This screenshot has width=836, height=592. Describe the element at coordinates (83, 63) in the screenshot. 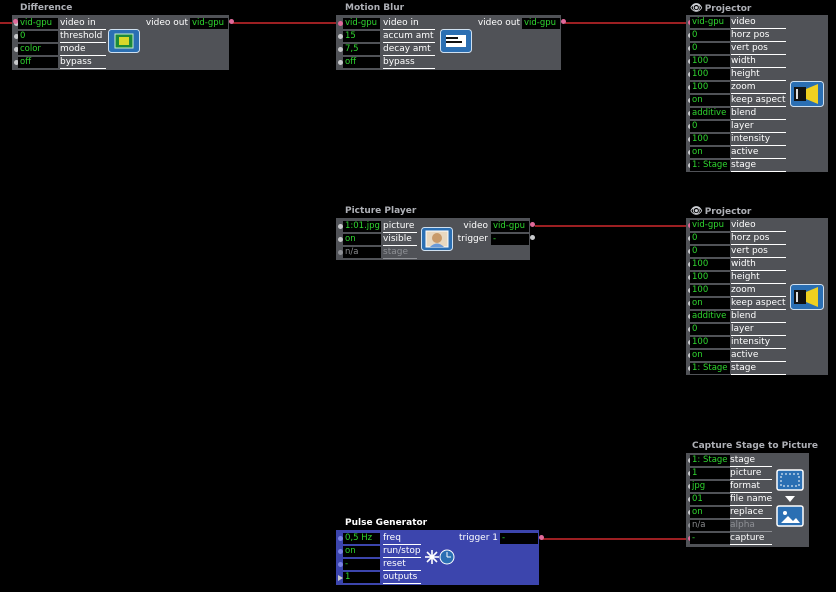

I see `input-label: bypass` at that location.